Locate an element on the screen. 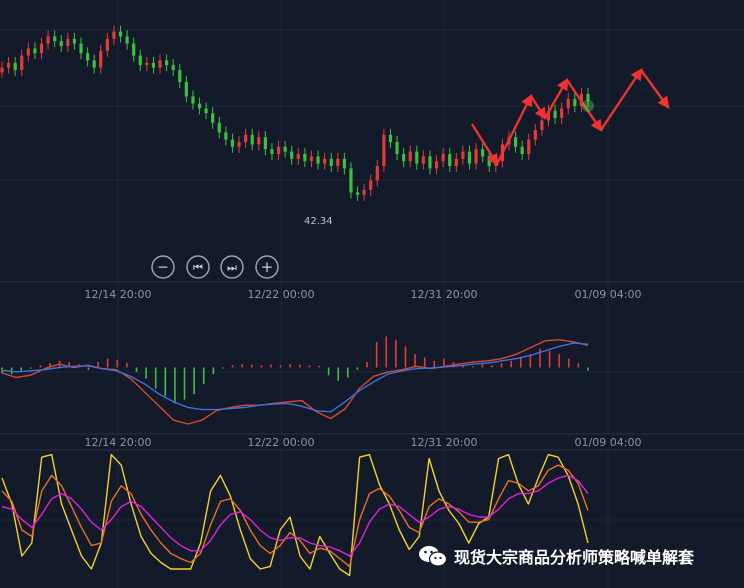 This screenshot has height=588, width=744. next-button: ⏭ is located at coordinates (232, 267).